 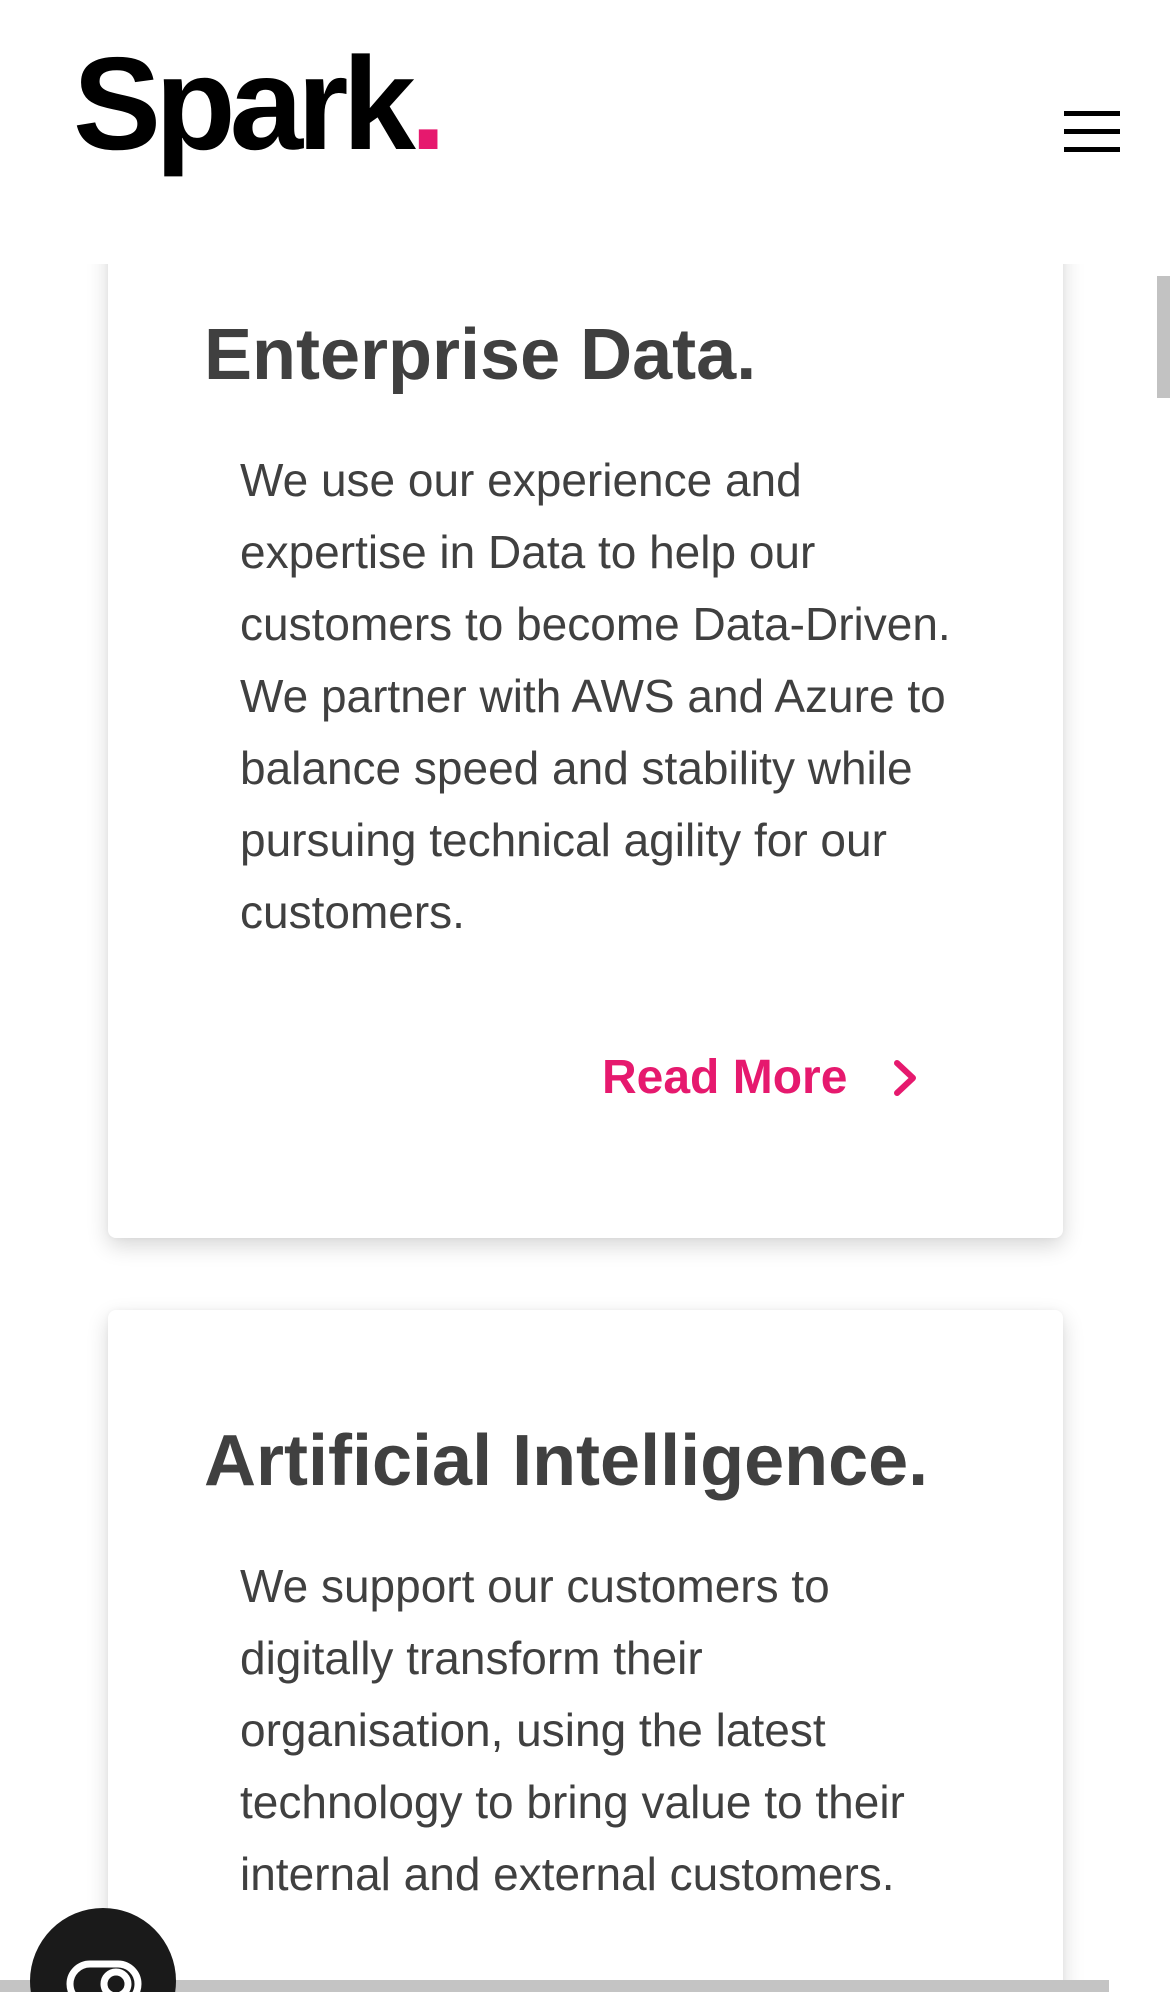 I want to click on logo-text: Spark, so click(x=244, y=103).